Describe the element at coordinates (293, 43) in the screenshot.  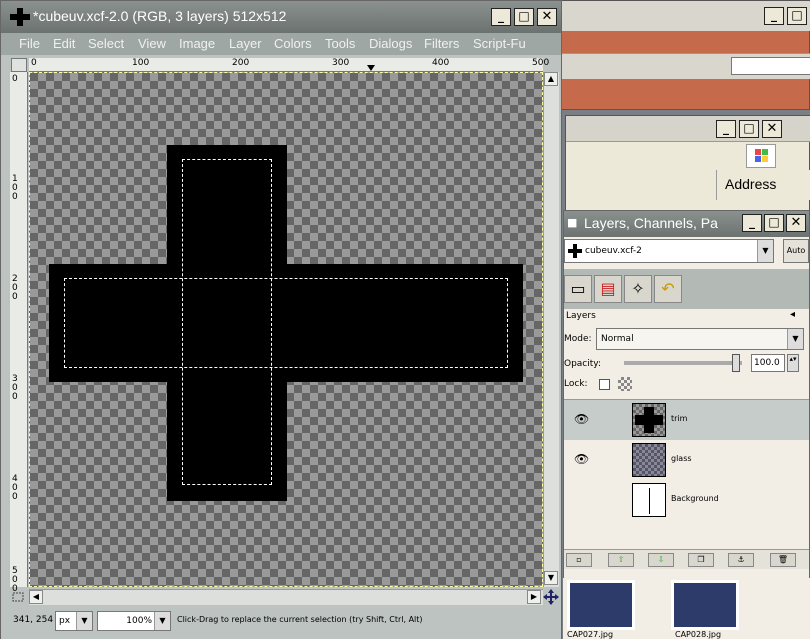
I see `menu-colors: Colors` at that location.